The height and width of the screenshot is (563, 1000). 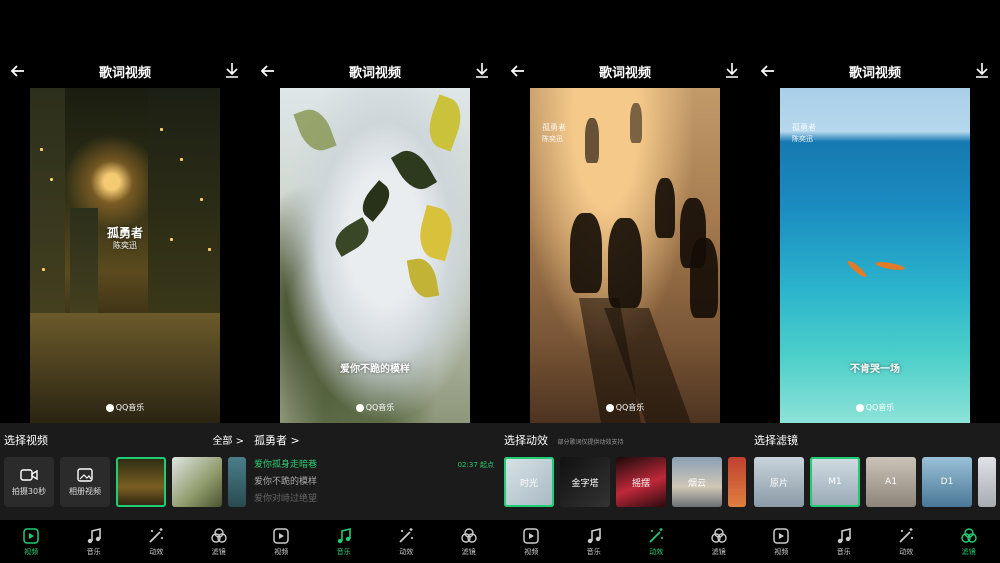 What do you see at coordinates (26, 440) in the screenshot?
I see `panel-title: 选择视频` at bounding box center [26, 440].